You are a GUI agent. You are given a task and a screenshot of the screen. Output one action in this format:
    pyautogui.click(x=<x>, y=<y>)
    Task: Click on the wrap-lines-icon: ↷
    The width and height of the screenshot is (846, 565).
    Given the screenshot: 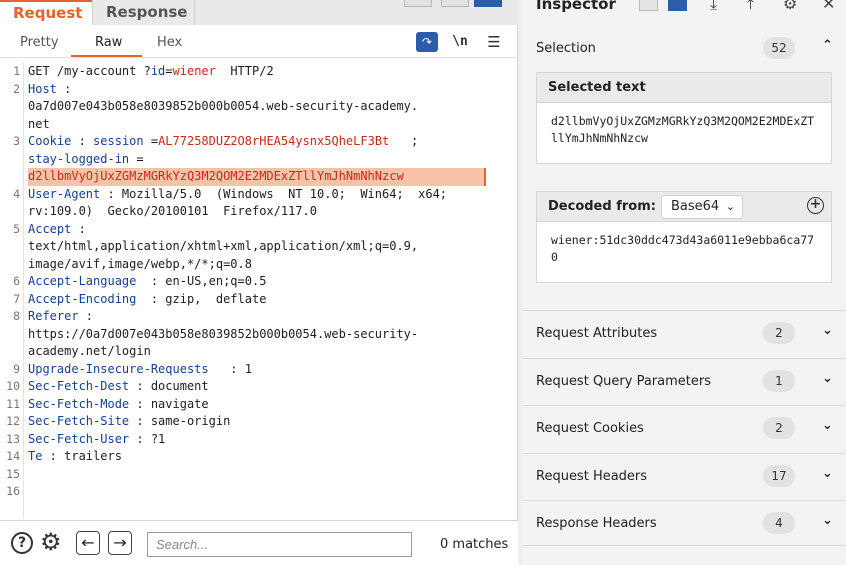 What is the action you would take?
    pyautogui.click(x=427, y=42)
    